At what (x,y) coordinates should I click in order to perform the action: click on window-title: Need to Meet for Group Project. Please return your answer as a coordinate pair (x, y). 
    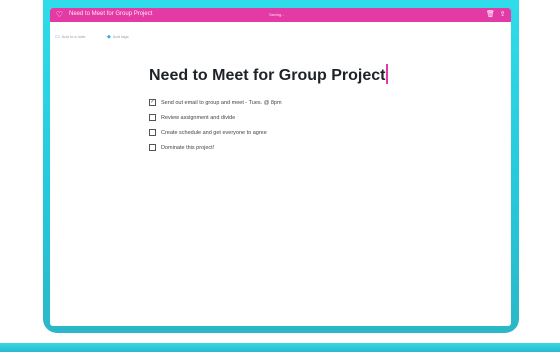
    Looking at the image, I should click on (111, 14).